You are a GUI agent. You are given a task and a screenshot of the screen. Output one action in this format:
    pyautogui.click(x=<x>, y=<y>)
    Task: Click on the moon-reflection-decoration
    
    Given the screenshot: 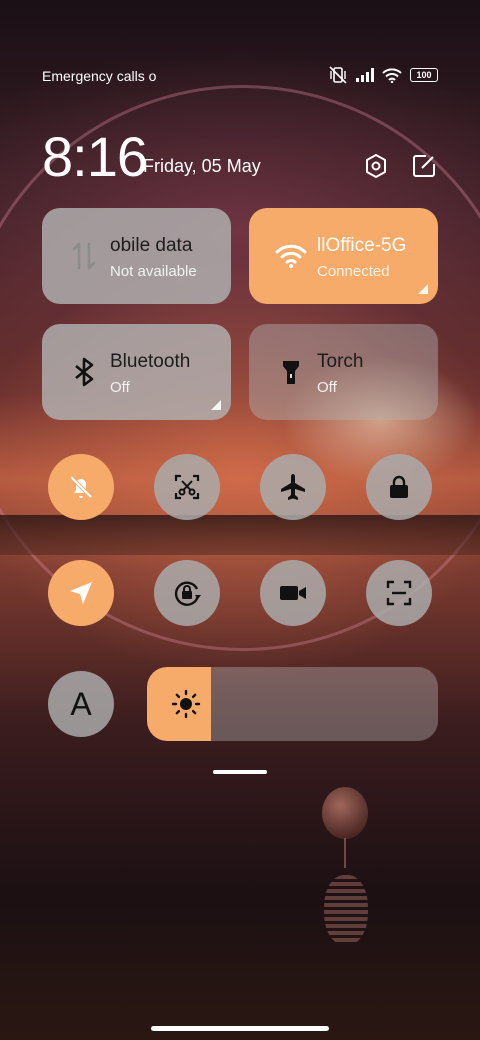 What is the action you would take?
    pyautogui.click(x=346, y=910)
    